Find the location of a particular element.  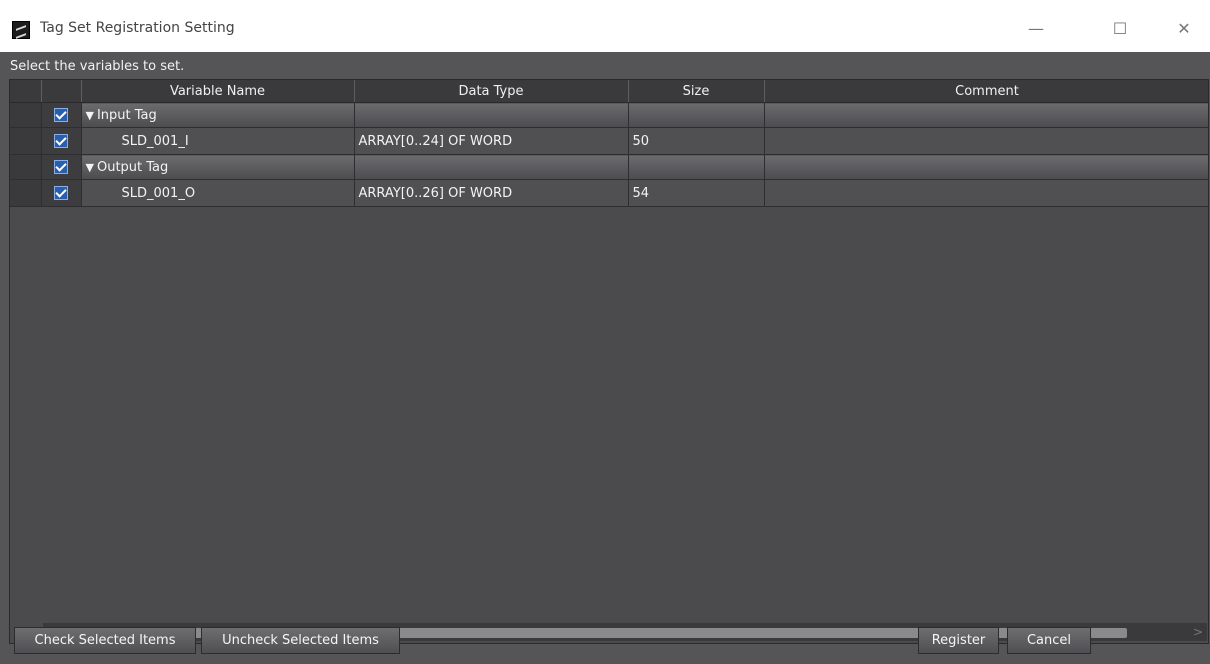

column-header-comment: Comment is located at coordinates (986, 91).